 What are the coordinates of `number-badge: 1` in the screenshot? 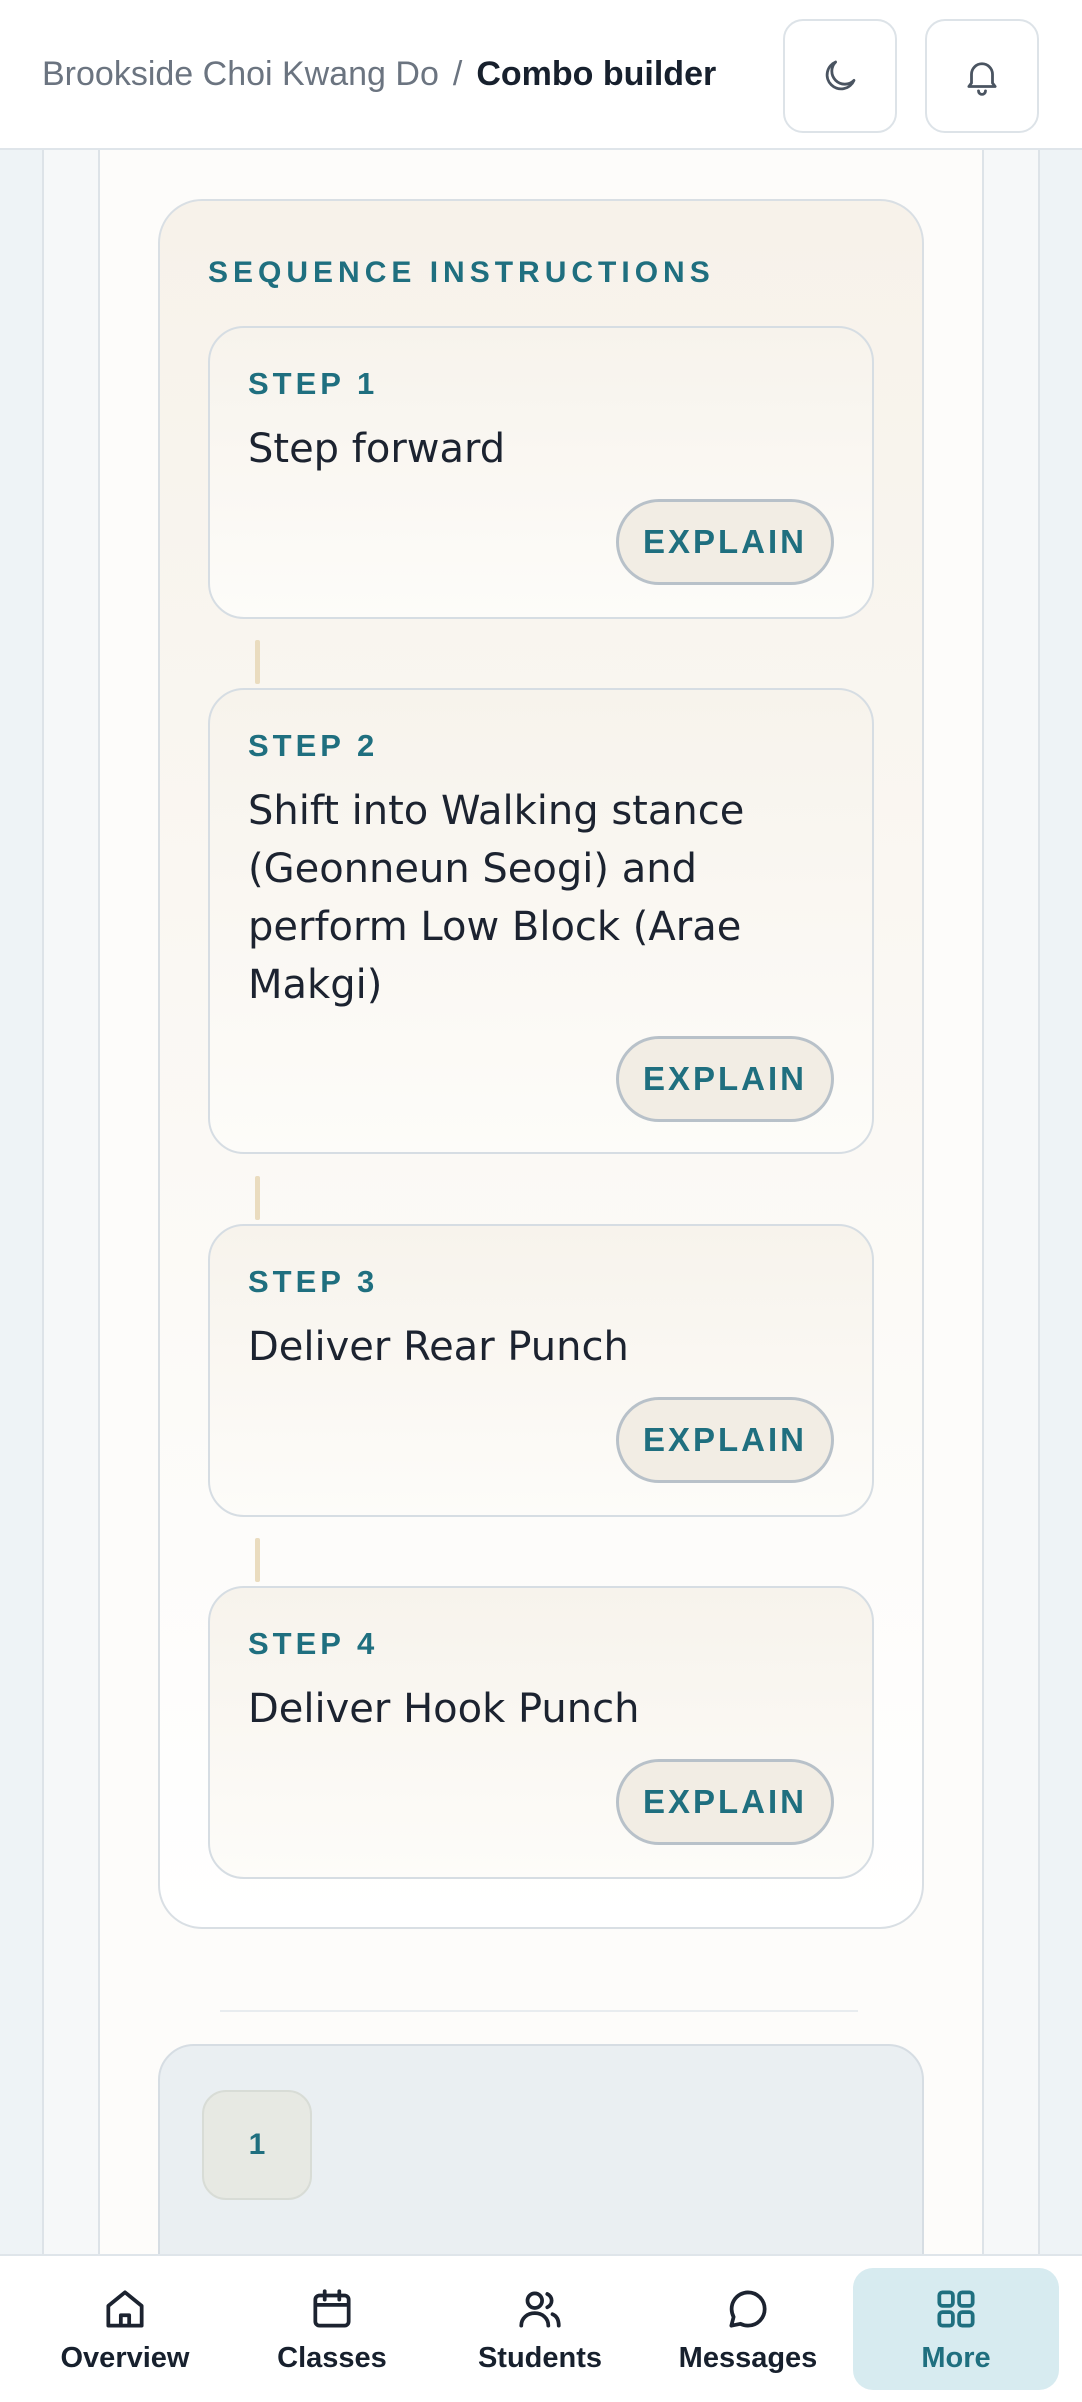 It's located at (257, 2145).